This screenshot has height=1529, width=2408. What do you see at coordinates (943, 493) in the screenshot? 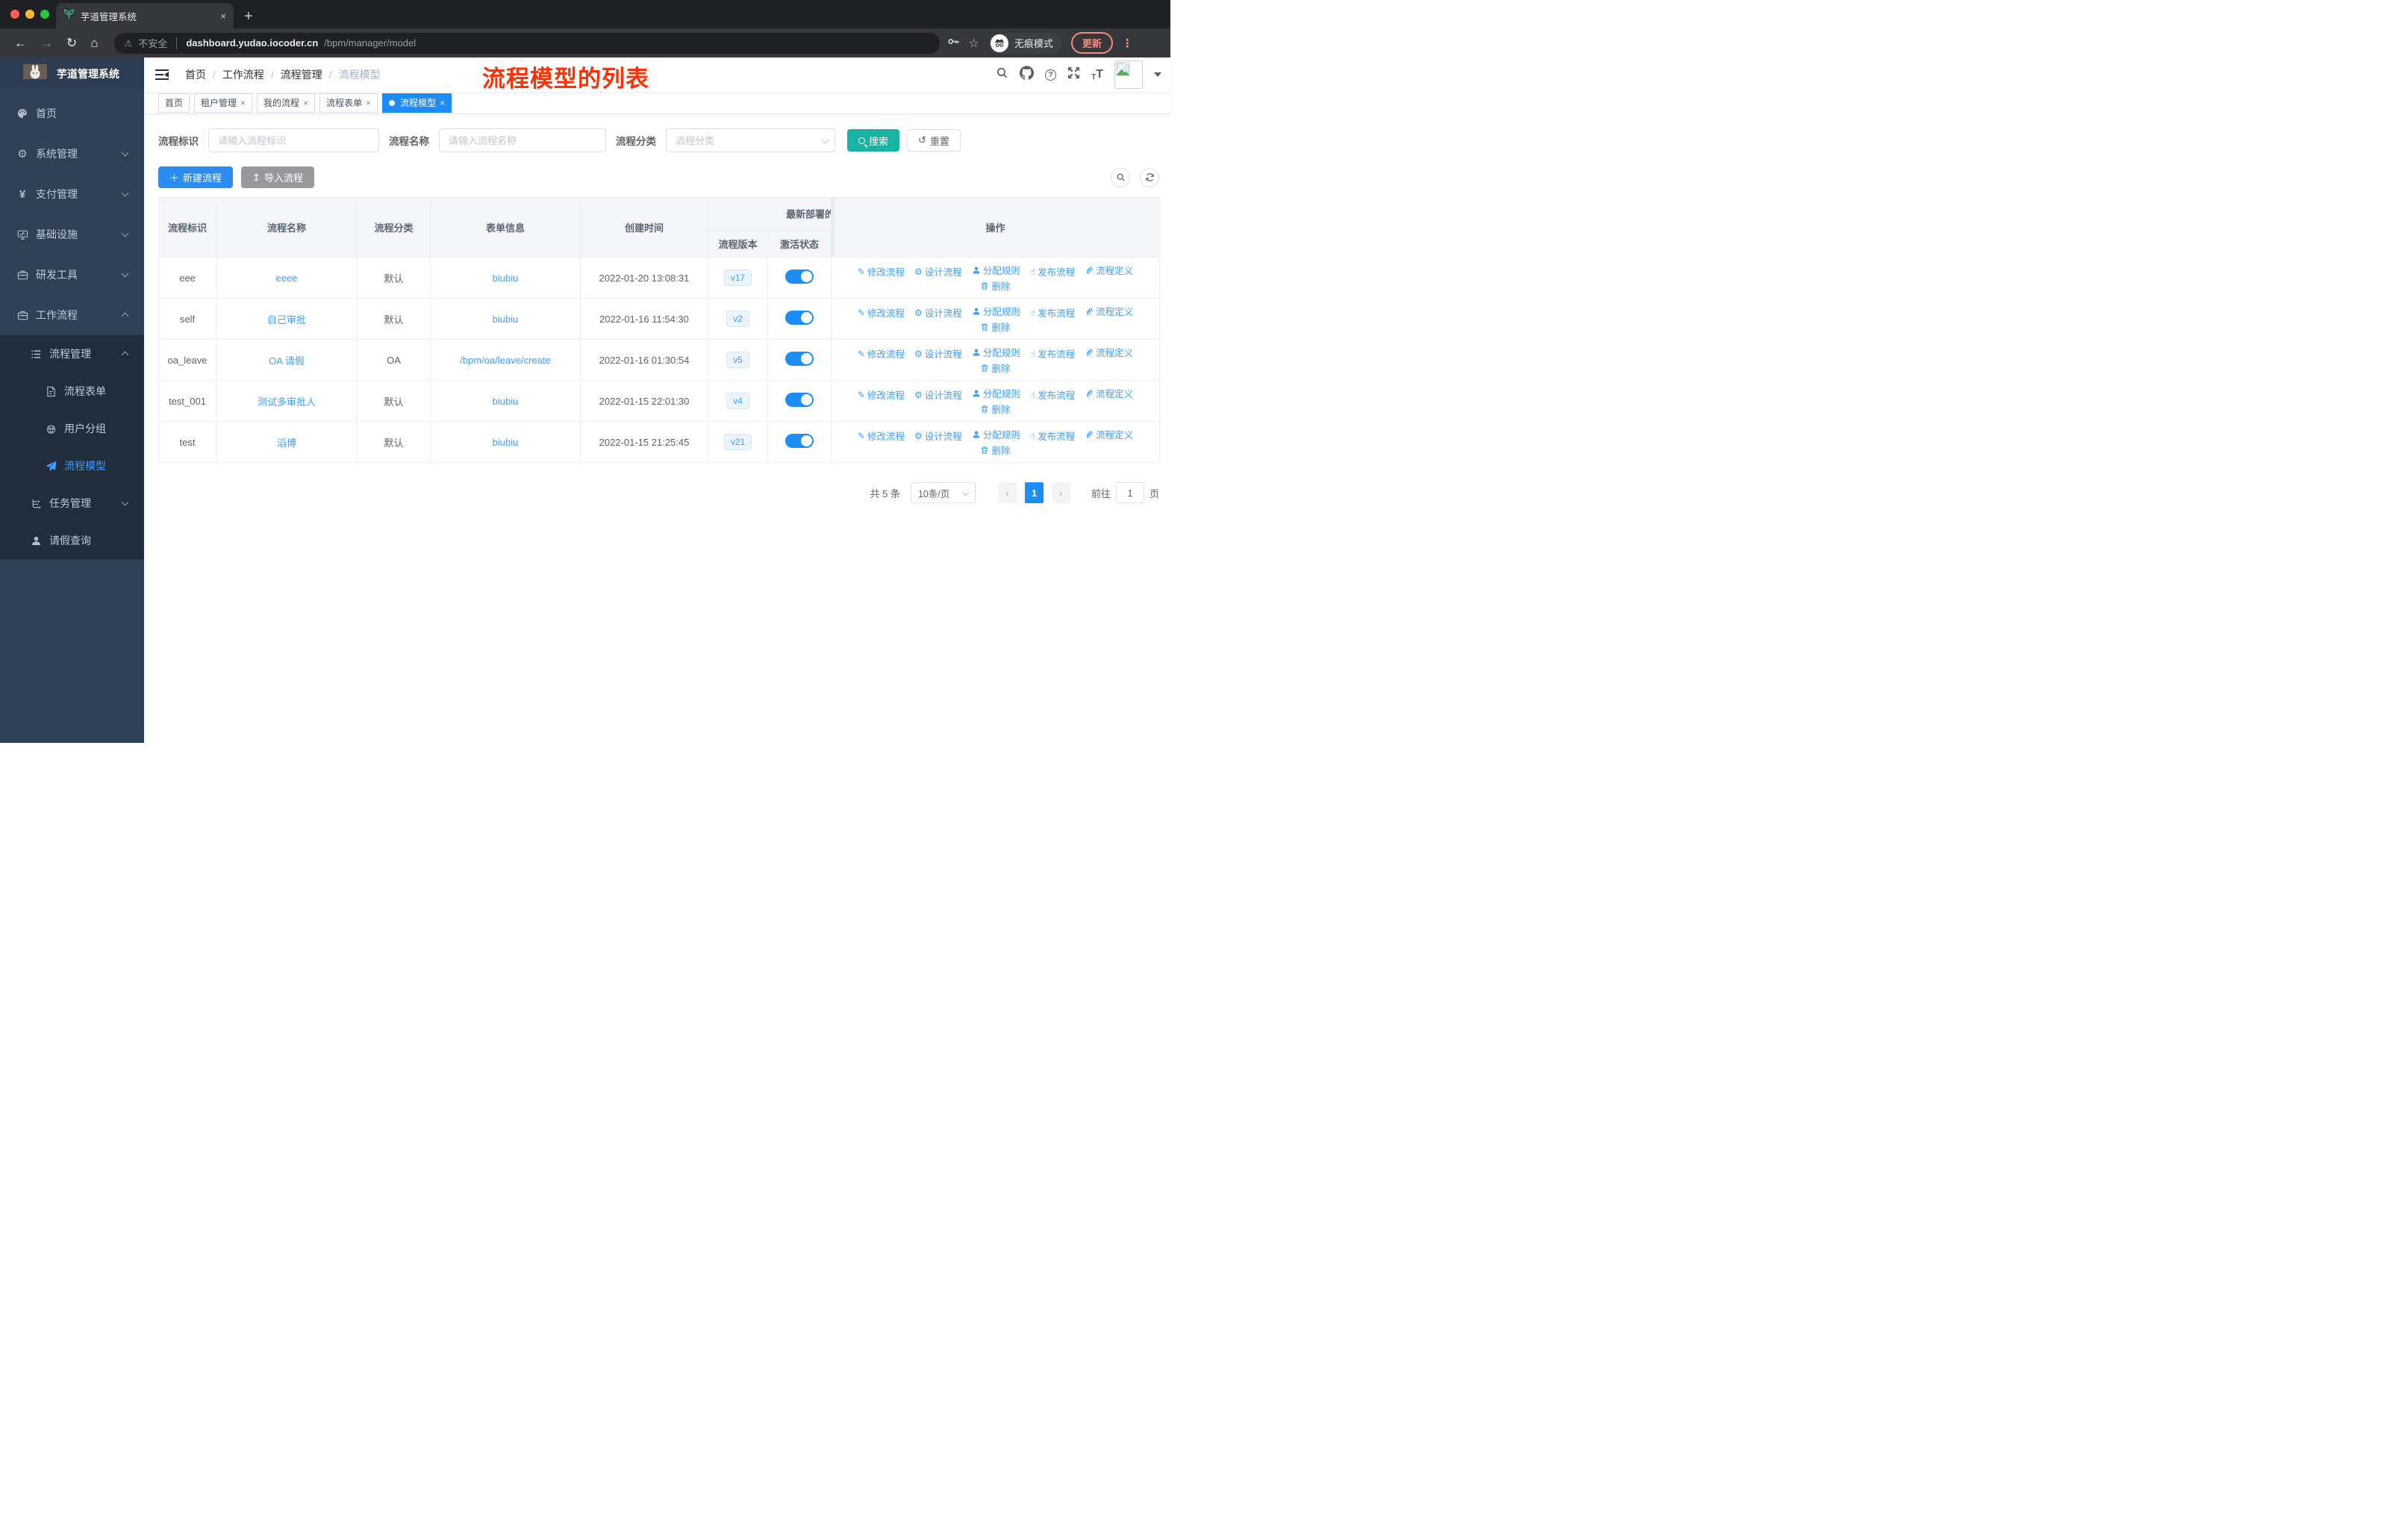
I see `page-size-select: 10条/页` at bounding box center [943, 493].